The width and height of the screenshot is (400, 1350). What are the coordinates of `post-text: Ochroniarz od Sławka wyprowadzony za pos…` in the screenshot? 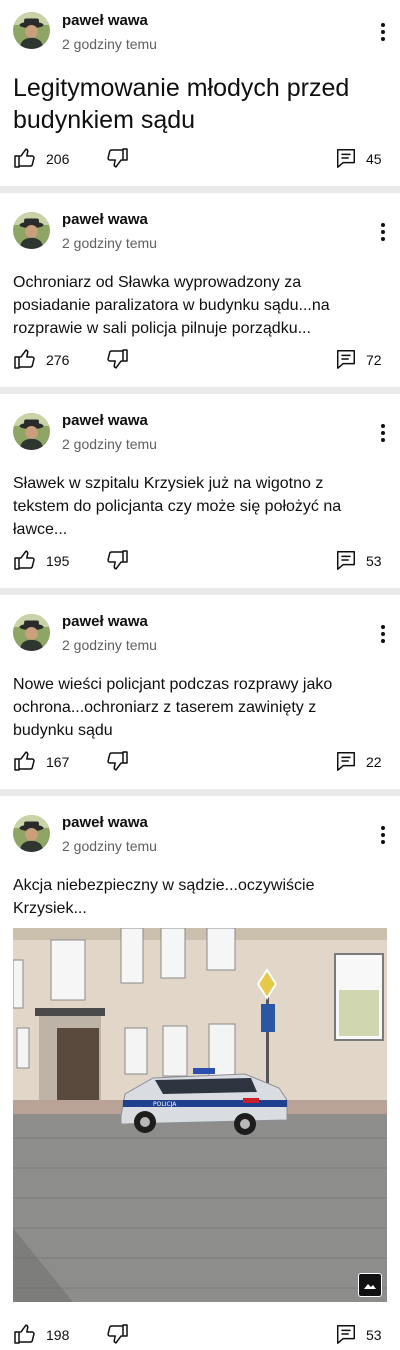 It's located at (171, 305).